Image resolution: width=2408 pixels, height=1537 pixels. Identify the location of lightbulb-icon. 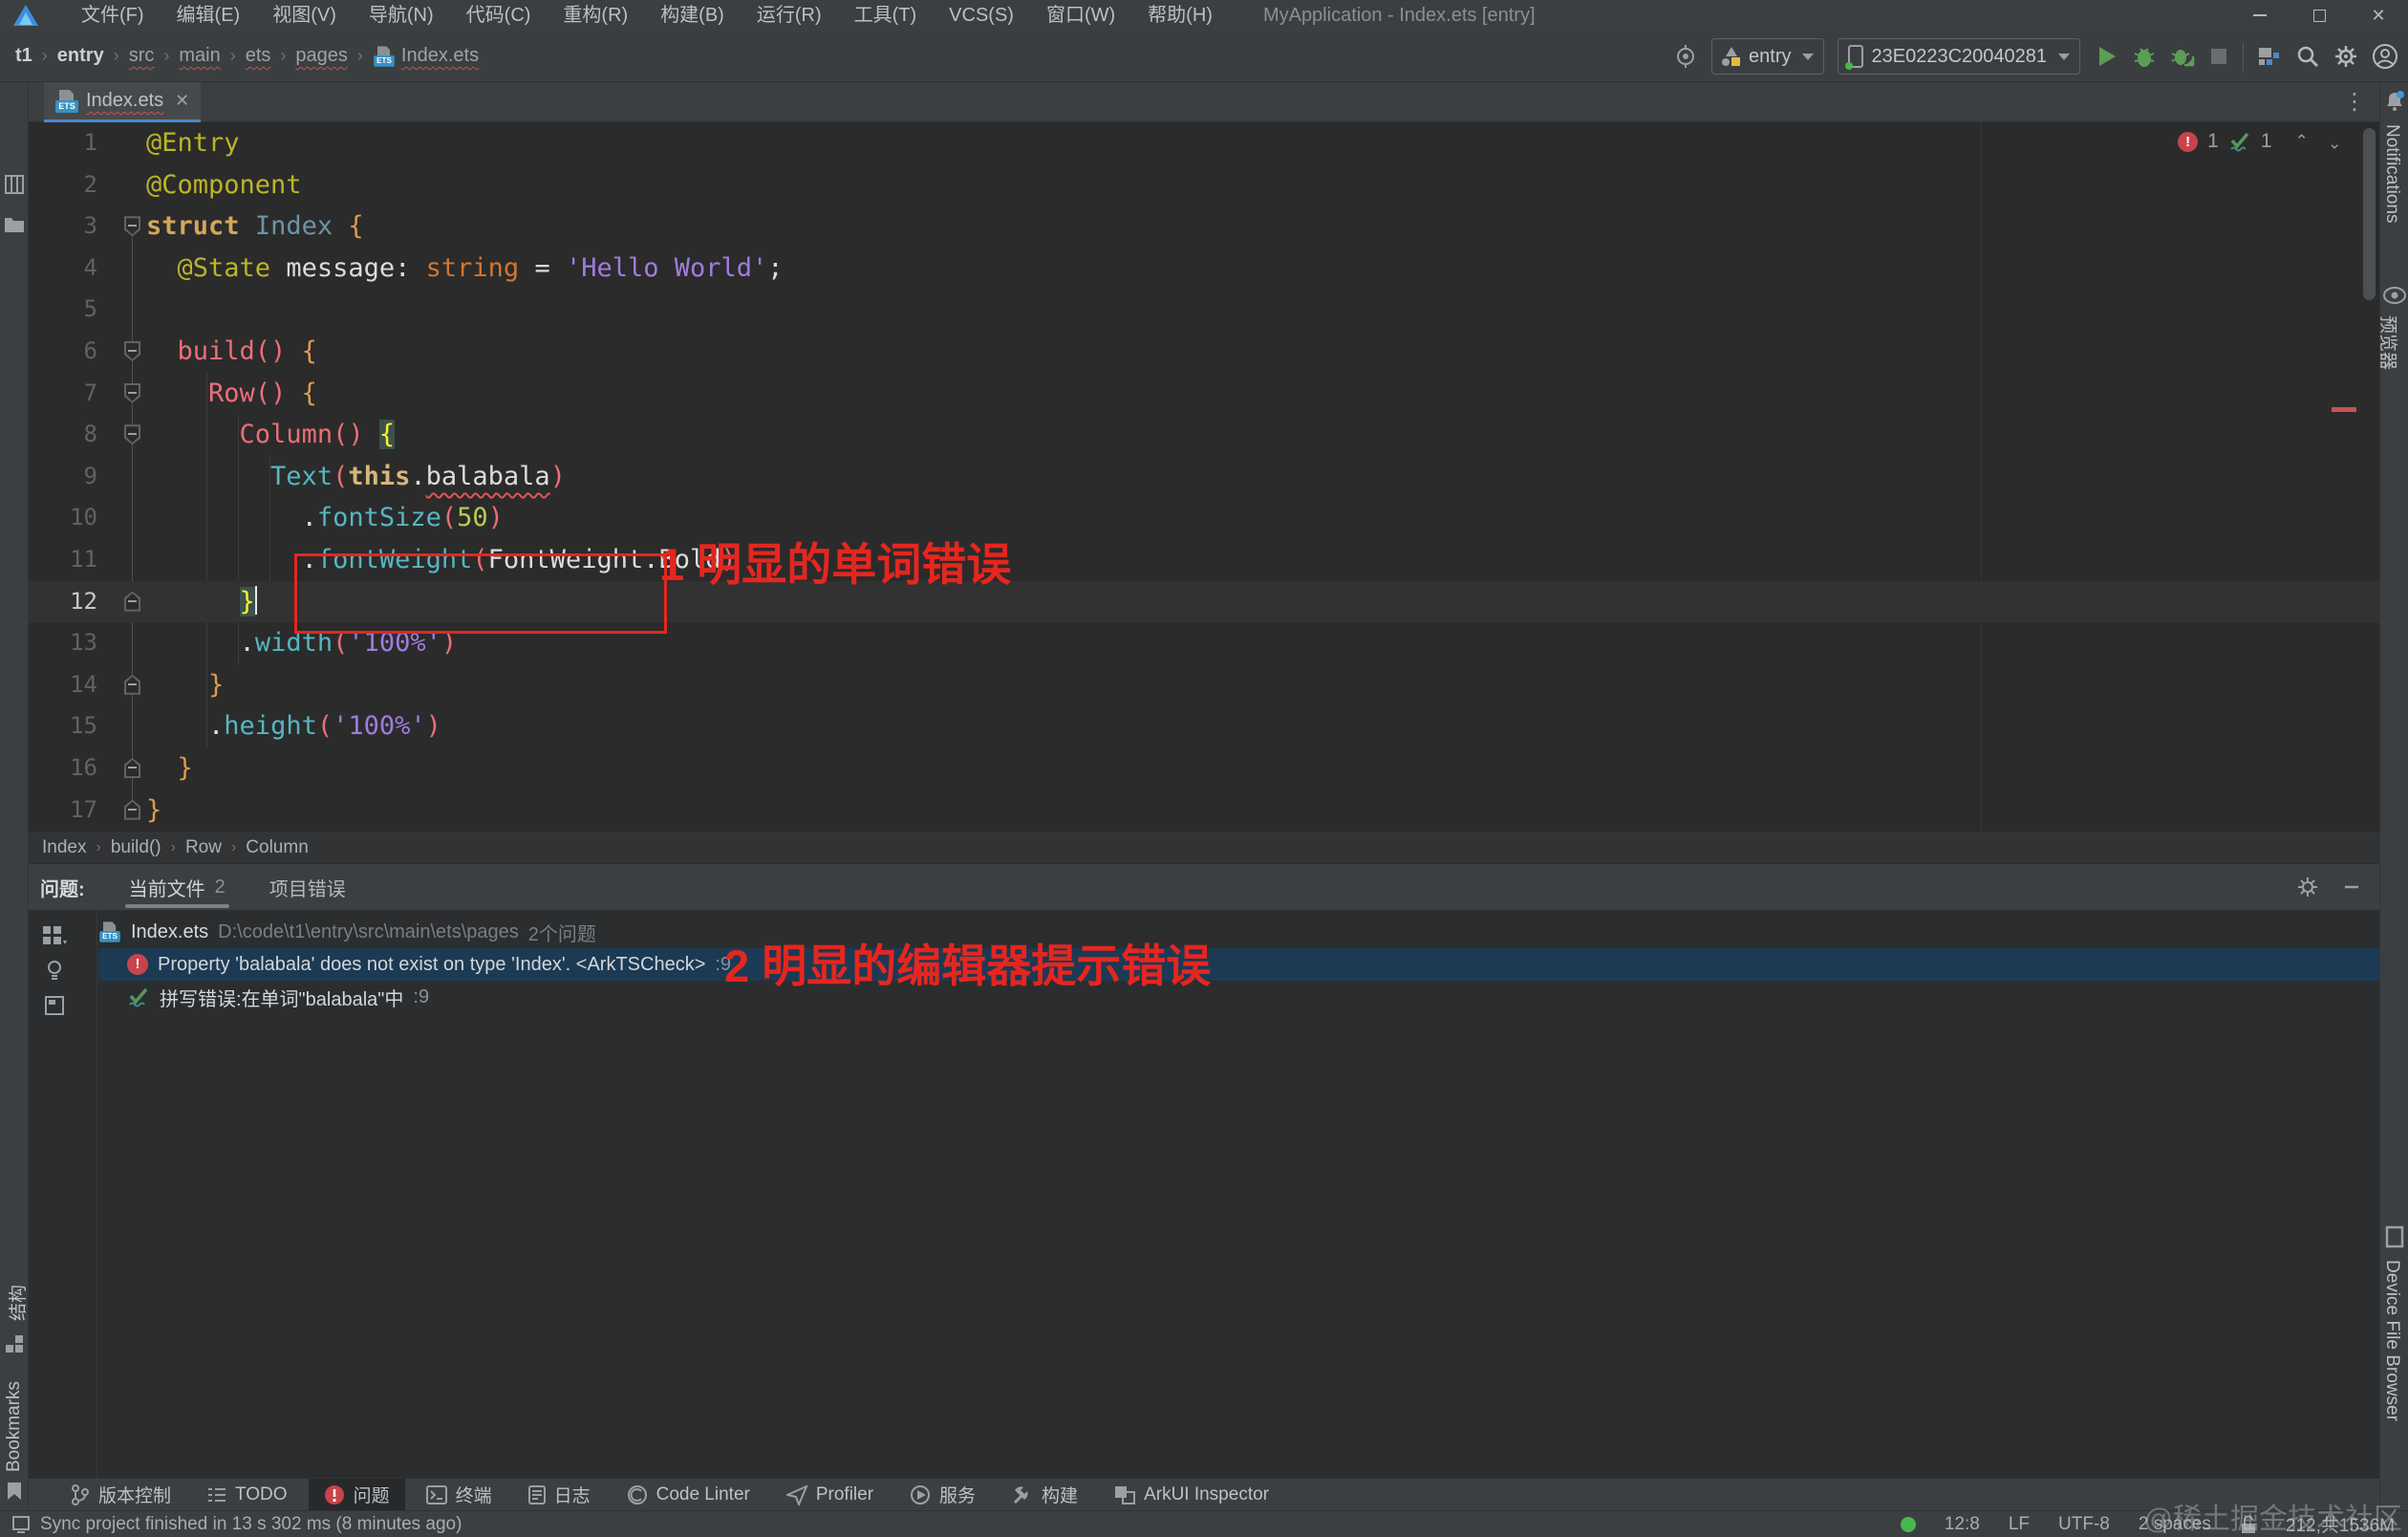
(55, 971).